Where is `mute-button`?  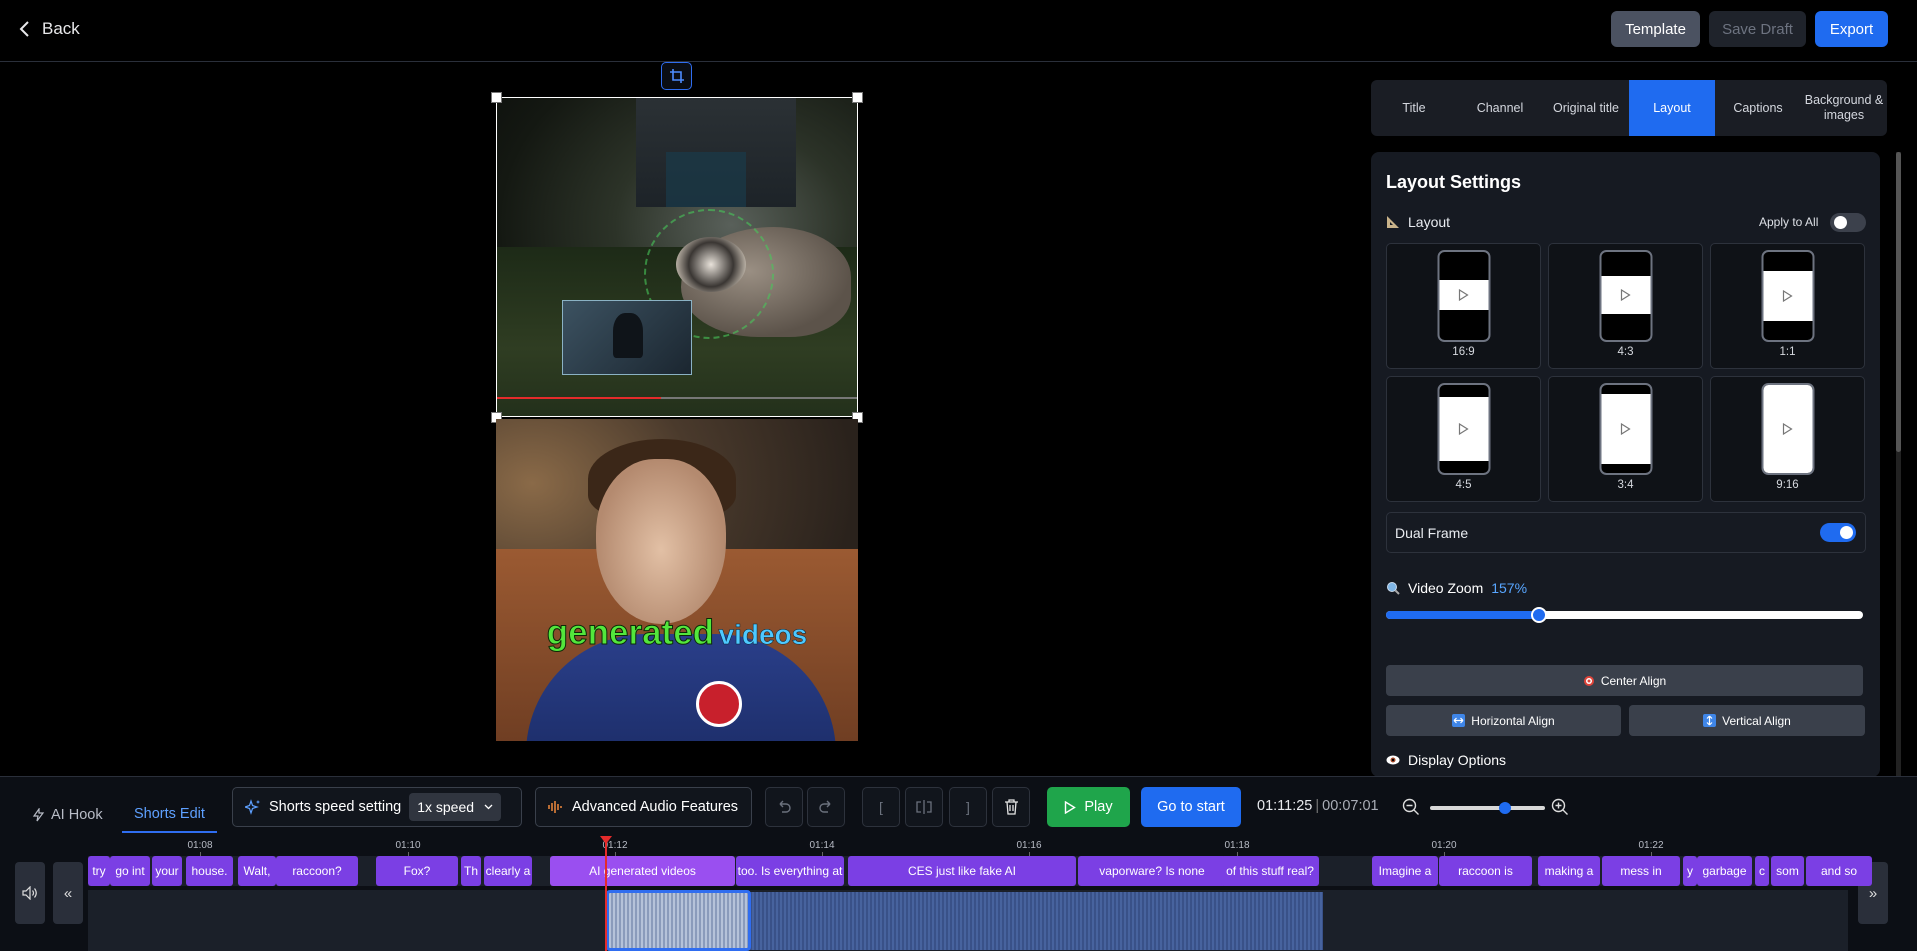 mute-button is located at coordinates (30, 893).